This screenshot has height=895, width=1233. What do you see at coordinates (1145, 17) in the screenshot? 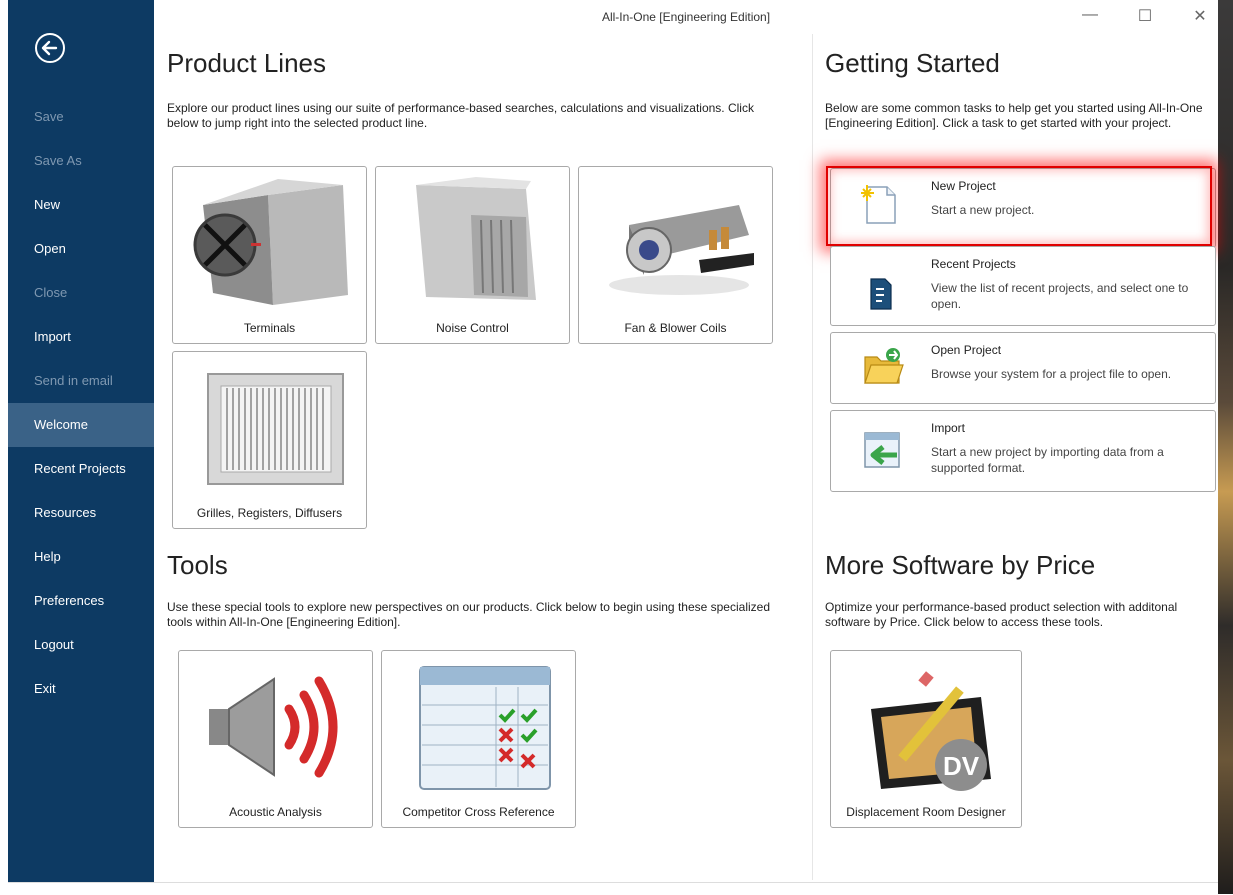
I see `maximize-button: ☐` at bounding box center [1145, 17].